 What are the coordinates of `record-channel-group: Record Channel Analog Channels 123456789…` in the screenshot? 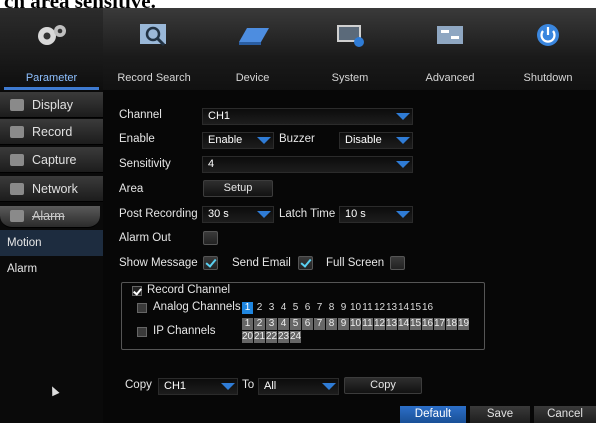 It's located at (303, 316).